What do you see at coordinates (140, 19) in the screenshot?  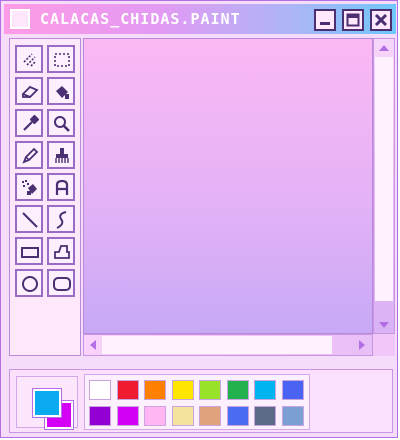 I see `window-title: CALACAS_CHIDAS.PAINT` at bounding box center [140, 19].